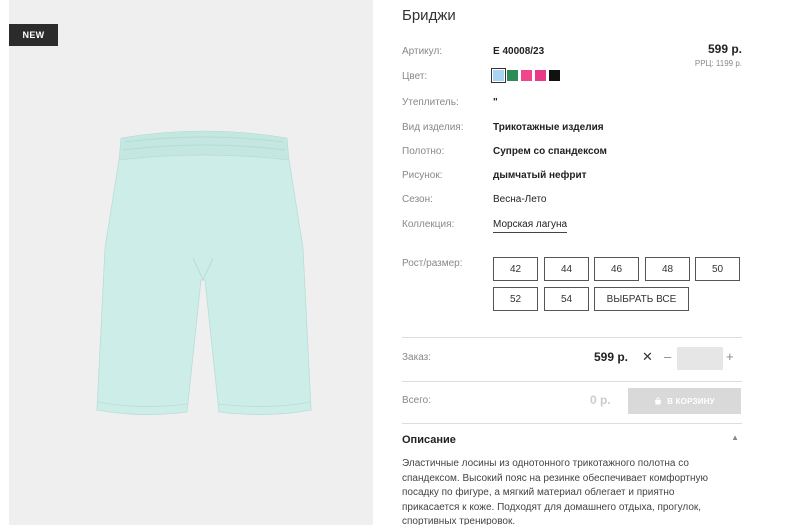 This screenshot has width=800, height=525. I want to click on product-title: Бриджи, so click(429, 15).